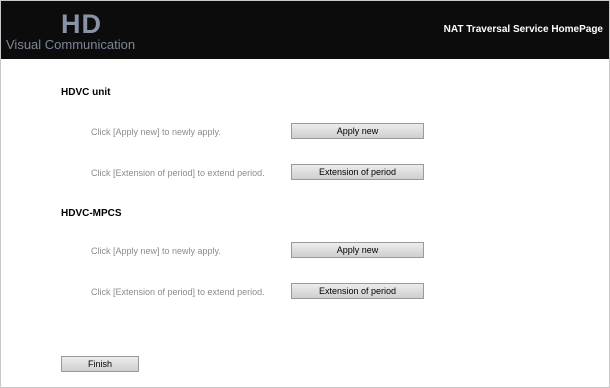  I want to click on finish-button: Finish, so click(100, 364).